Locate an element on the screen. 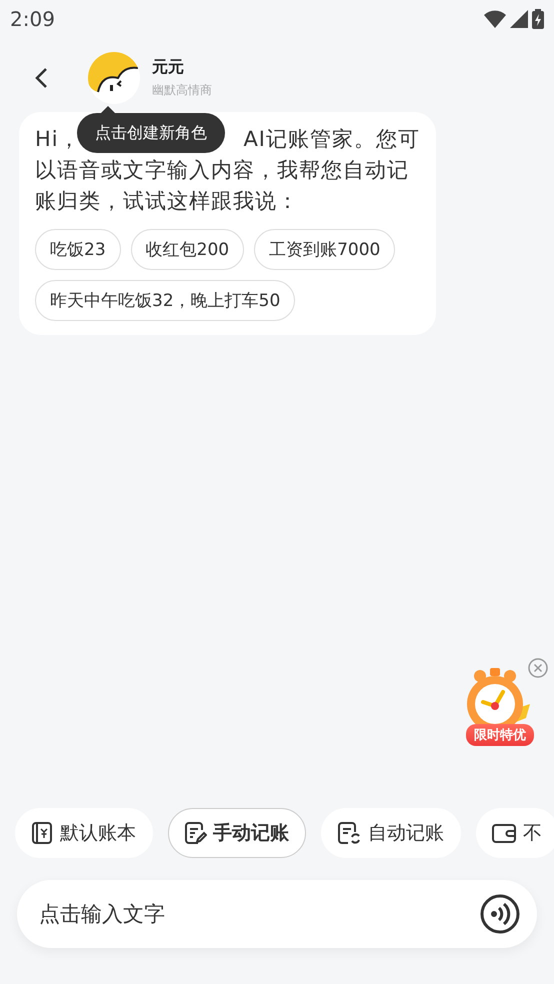  battery-charging-icon is located at coordinates (538, 19).